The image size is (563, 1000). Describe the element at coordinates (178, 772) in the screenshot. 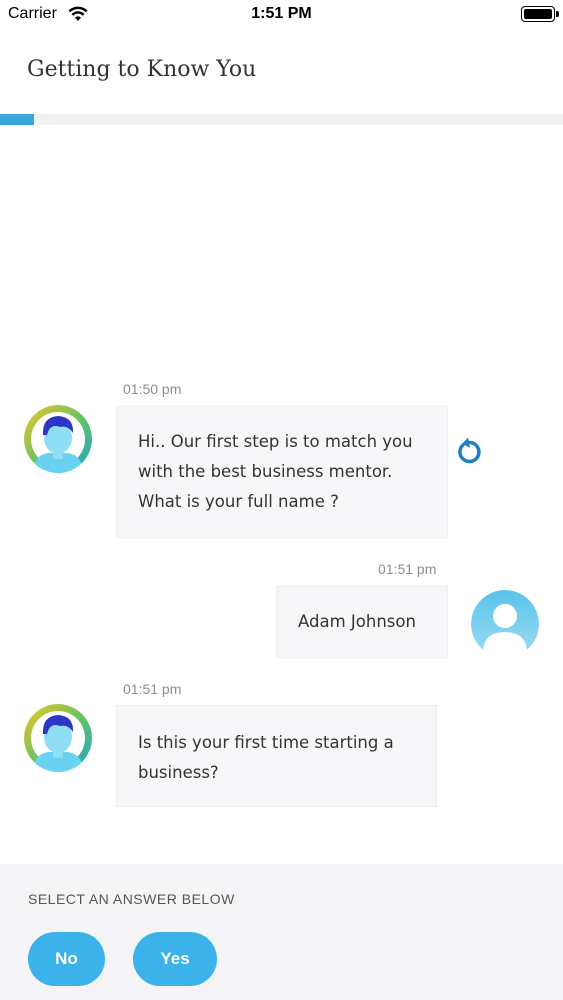

I see `message-line: business?` at that location.